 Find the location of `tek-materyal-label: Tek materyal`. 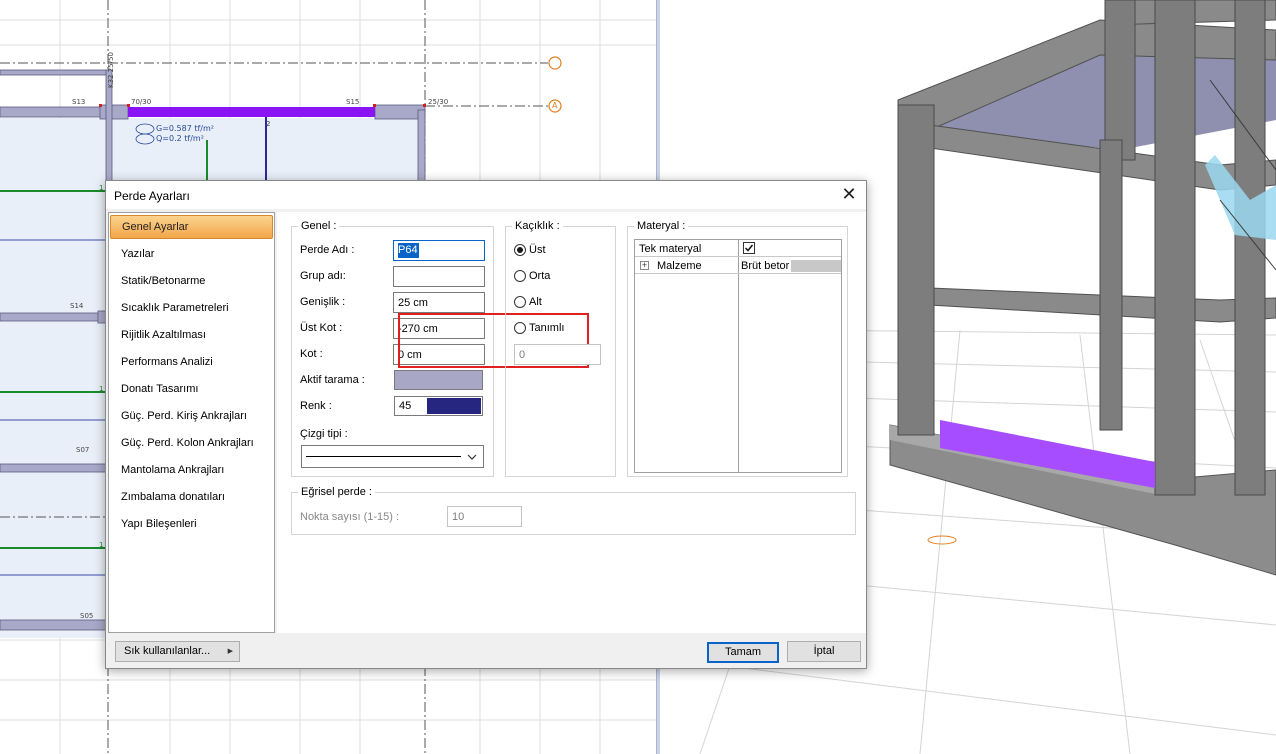

tek-materyal-label: Tek materyal is located at coordinates (670, 249).